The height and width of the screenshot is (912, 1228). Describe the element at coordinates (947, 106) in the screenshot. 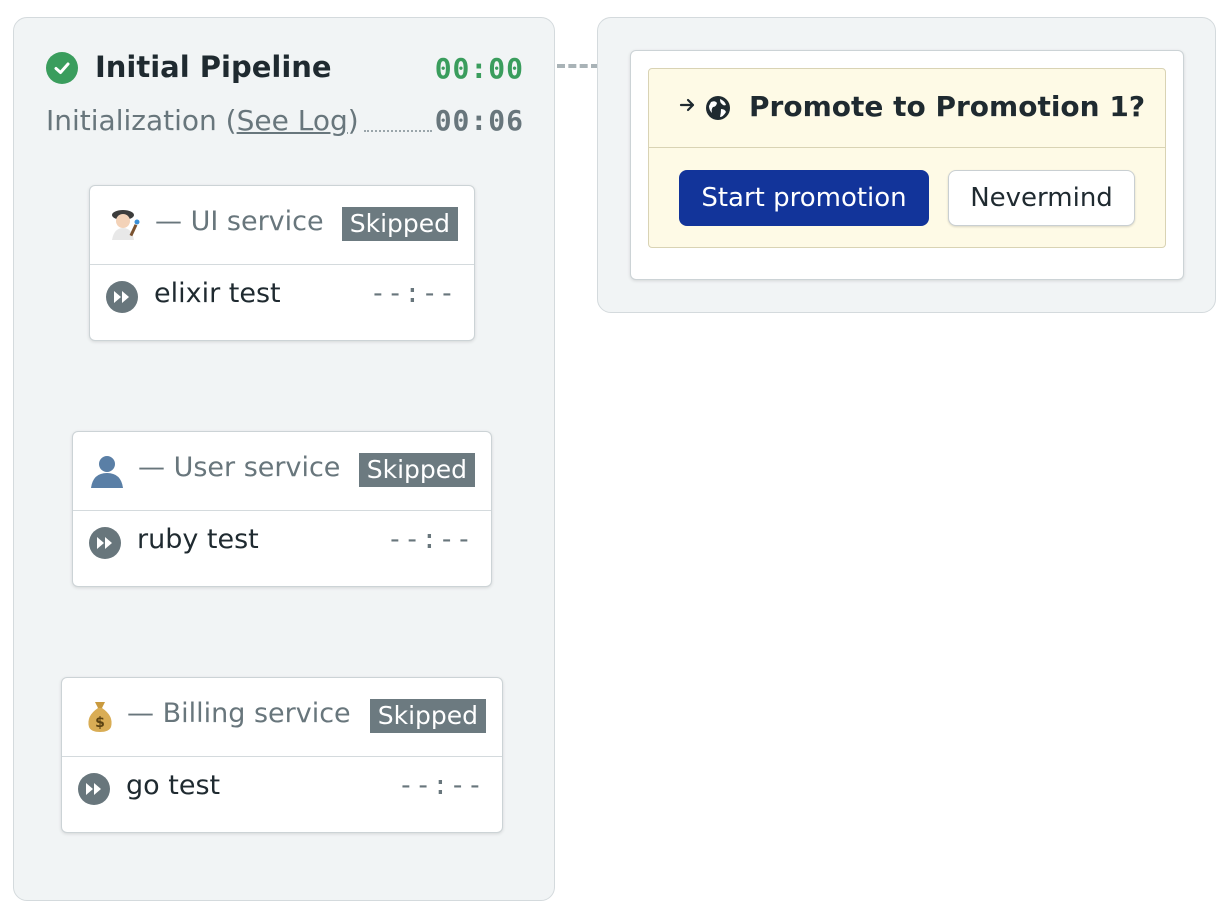

I see `promotion-title: Promote to Promotion 1?` at that location.